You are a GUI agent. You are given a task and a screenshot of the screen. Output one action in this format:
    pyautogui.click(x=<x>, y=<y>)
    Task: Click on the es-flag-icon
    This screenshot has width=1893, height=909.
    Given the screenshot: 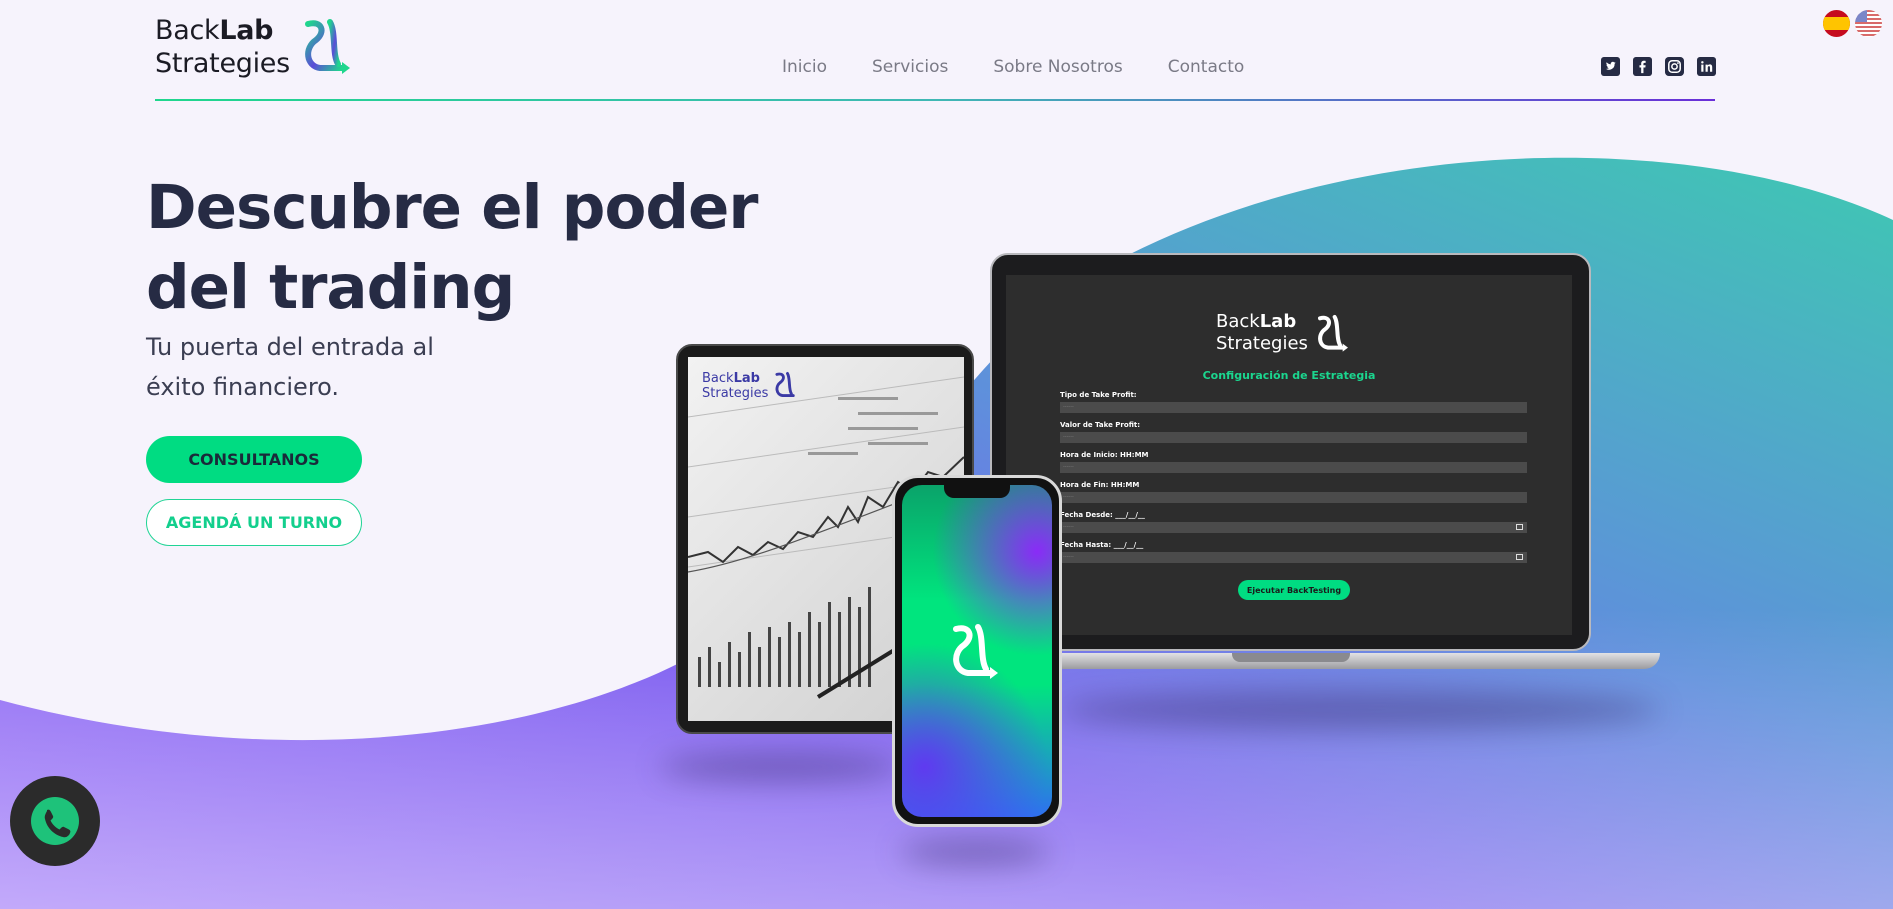 What is the action you would take?
    pyautogui.click(x=1836, y=23)
    